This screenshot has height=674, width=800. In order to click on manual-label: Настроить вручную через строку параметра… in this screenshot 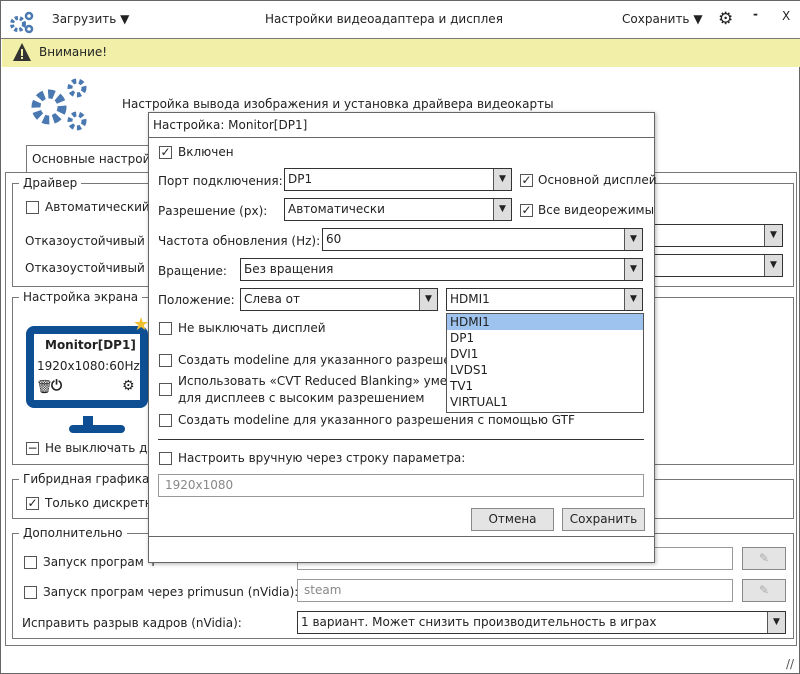, I will do `click(322, 458)`.